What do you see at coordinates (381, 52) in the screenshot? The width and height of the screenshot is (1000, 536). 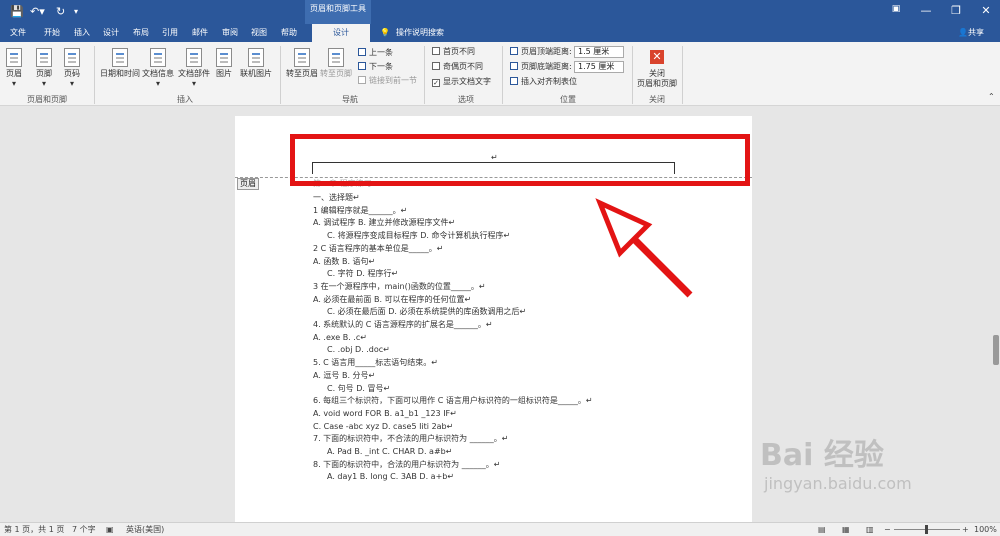 I see `previous-label: 上一条` at bounding box center [381, 52].